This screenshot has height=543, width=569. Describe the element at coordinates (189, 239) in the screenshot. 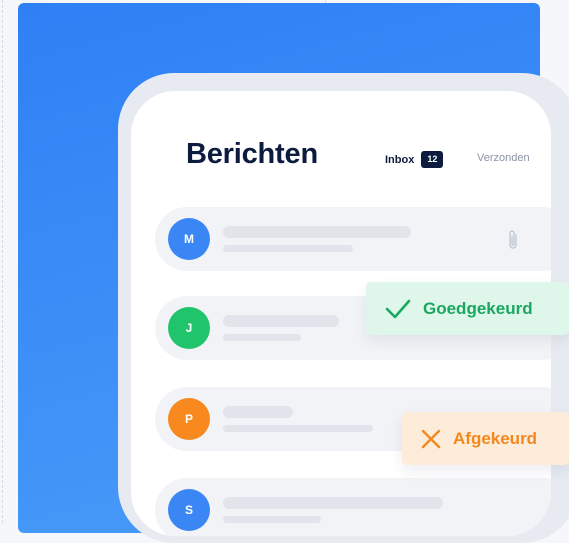

I see `avatar: M` at that location.